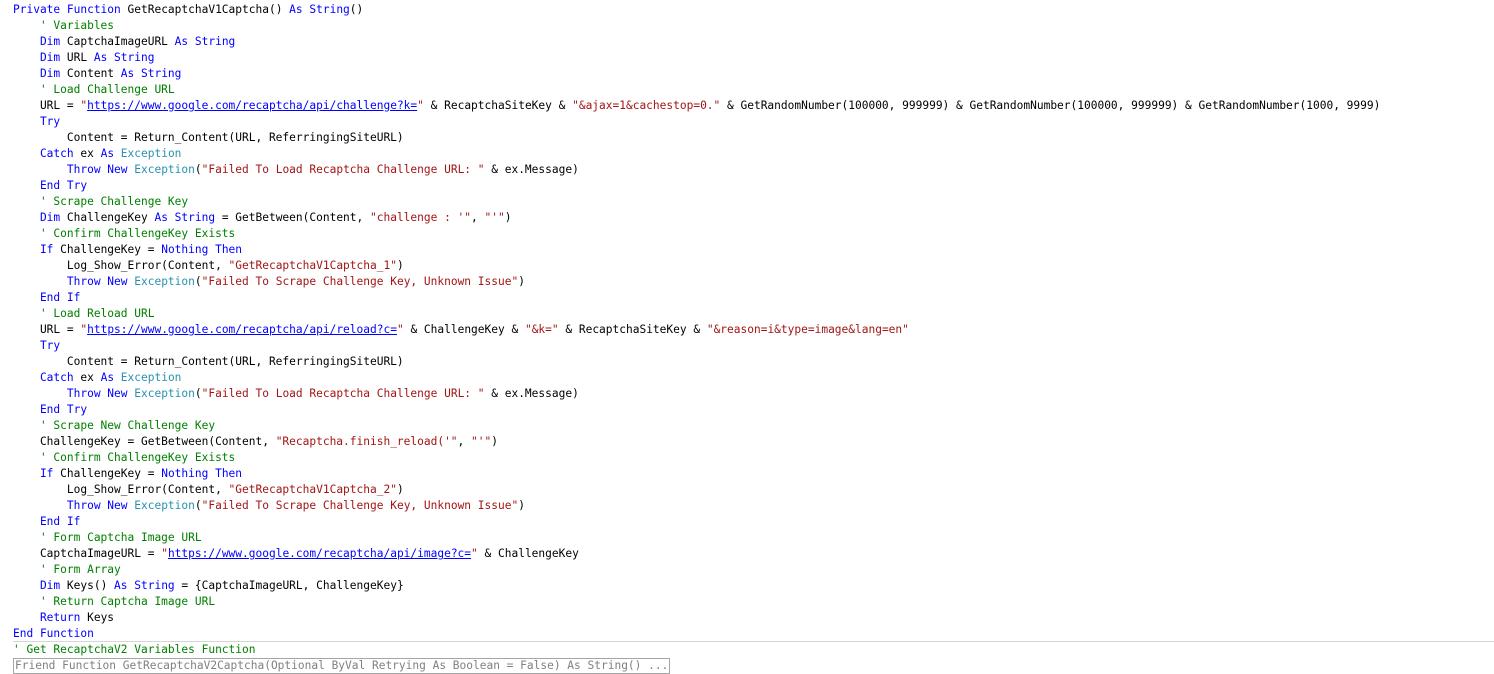  What do you see at coordinates (312, 265) in the screenshot?
I see `string-token: "GetRecaptchaV1Captcha_1"` at bounding box center [312, 265].